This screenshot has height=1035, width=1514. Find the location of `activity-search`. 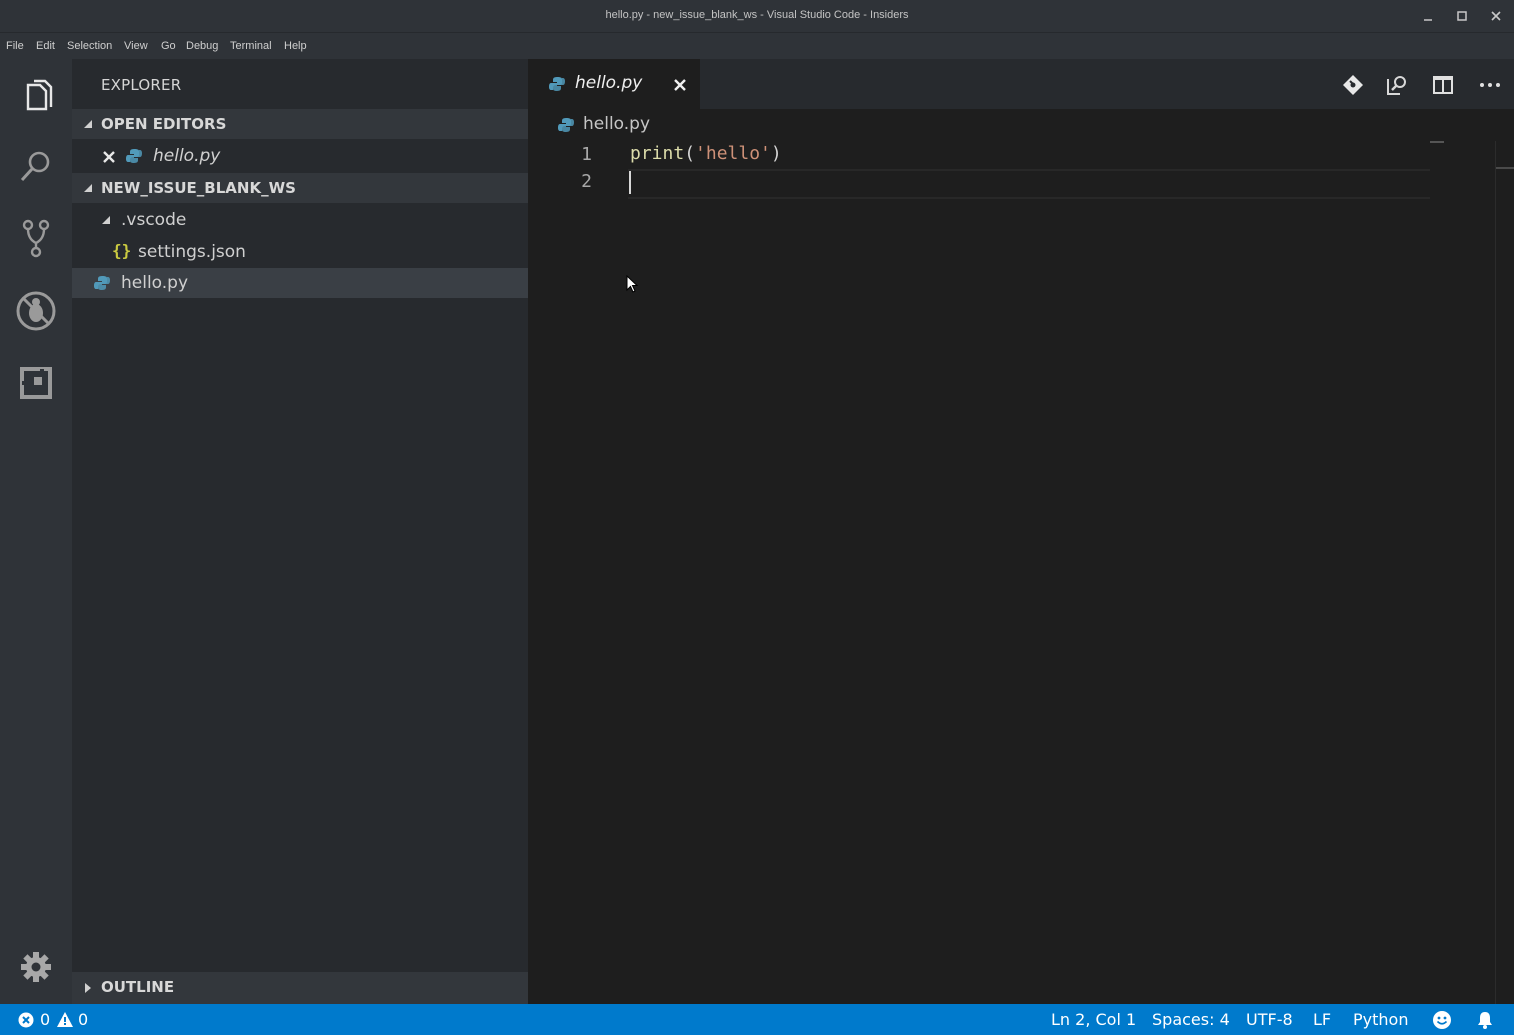

activity-search is located at coordinates (36, 167).